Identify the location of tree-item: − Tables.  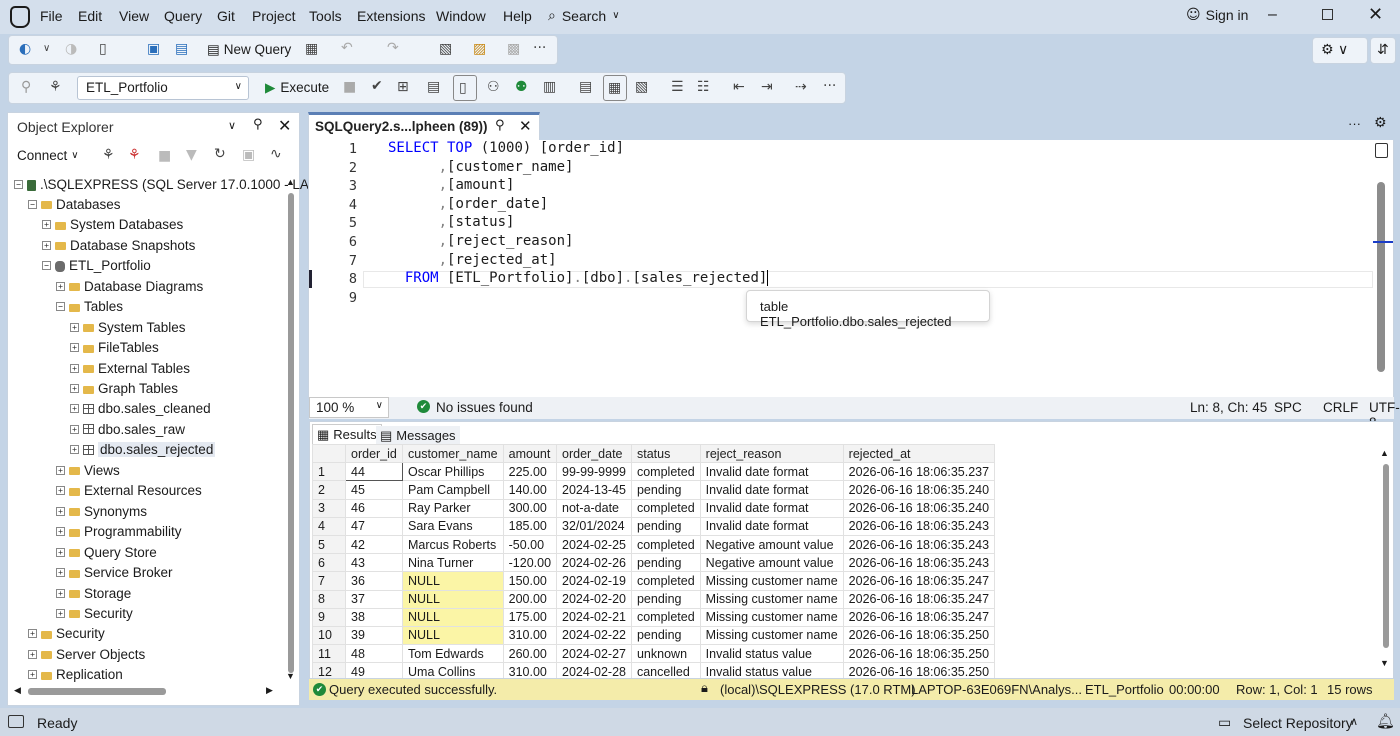
(89, 307).